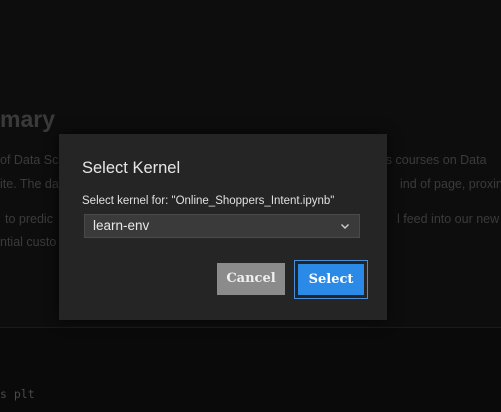 This screenshot has height=412, width=501. Describe the element at coordinates (251, 279) in the screenshot. I see `cancel-button: Cancel` at that location.